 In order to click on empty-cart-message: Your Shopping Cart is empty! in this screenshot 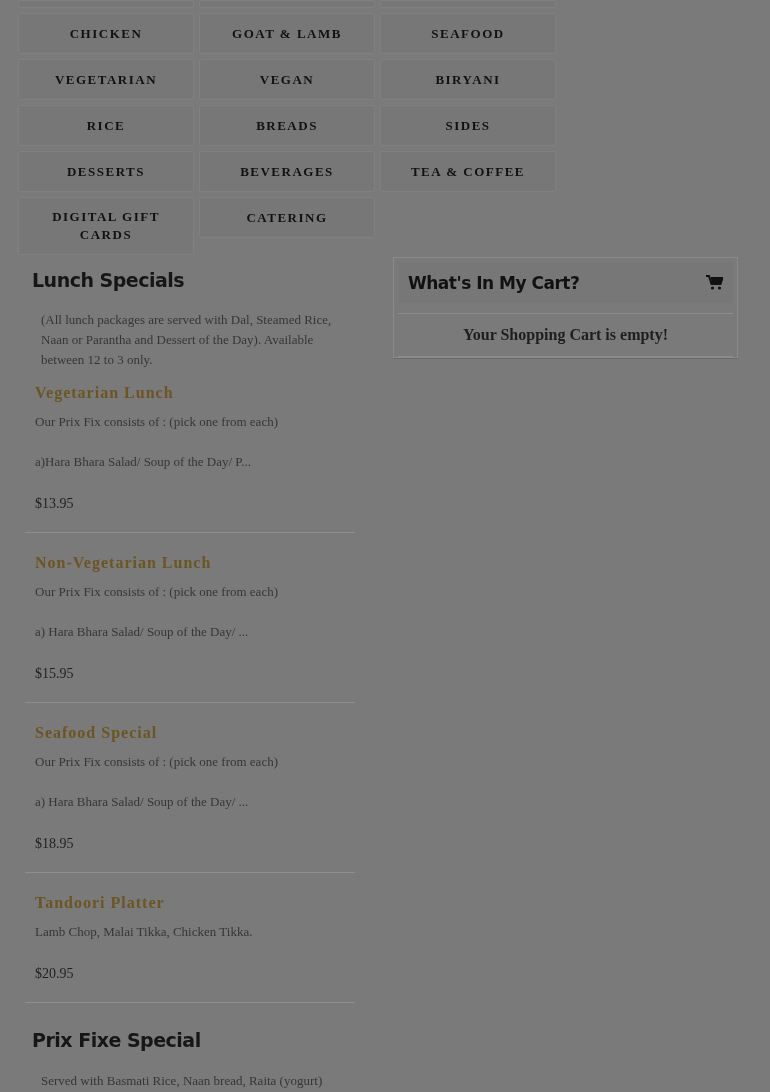, I will do `click(565, 334)`.